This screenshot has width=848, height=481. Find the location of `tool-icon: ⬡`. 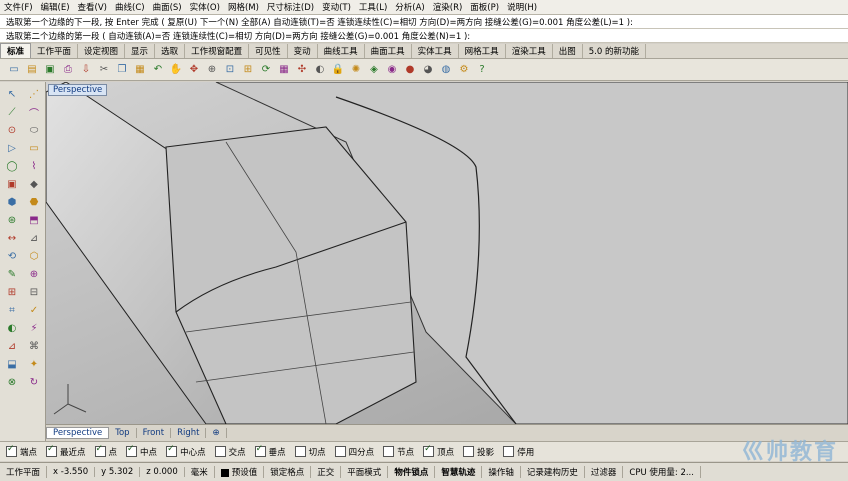

tool-icon: ⬡ is located at coordinates (34, 256).